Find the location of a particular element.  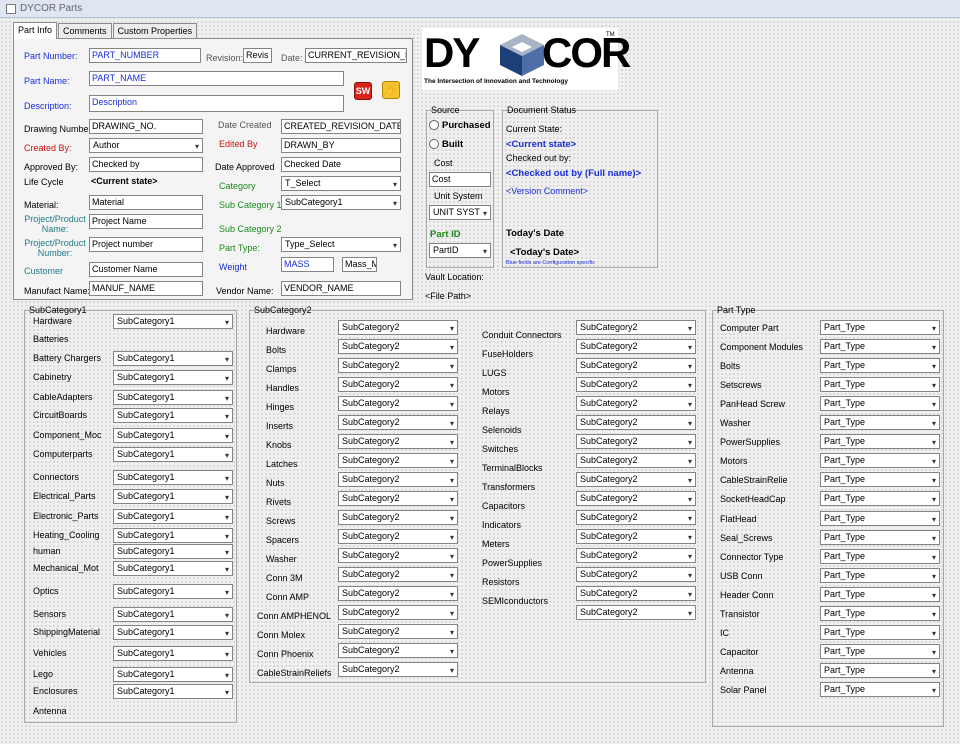

part-name-field: PART_NAME is located at coordinates (216, 78).